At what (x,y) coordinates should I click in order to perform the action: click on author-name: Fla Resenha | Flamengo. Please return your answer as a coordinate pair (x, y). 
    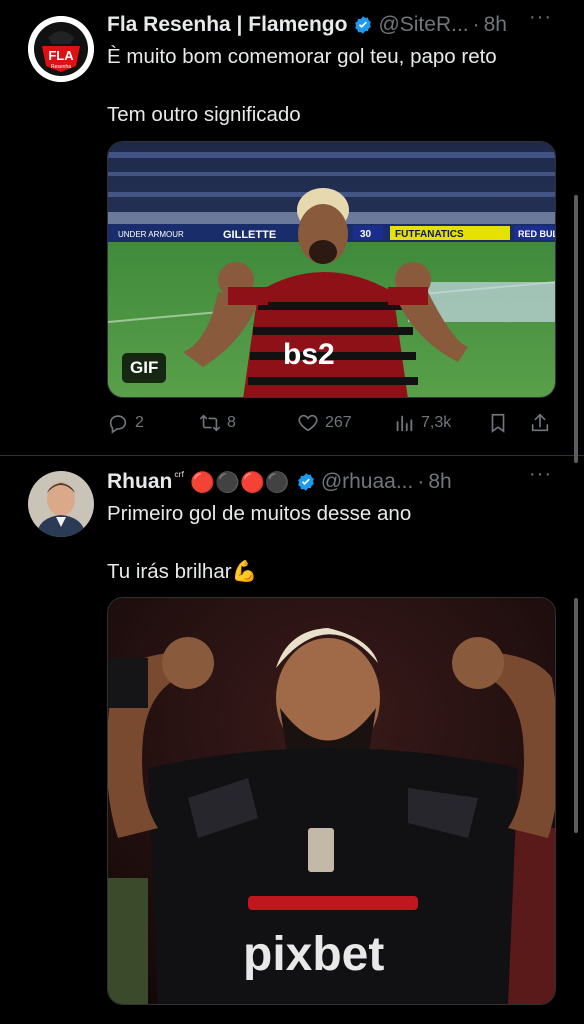
    Looking at the image, I should click on (227, 25).